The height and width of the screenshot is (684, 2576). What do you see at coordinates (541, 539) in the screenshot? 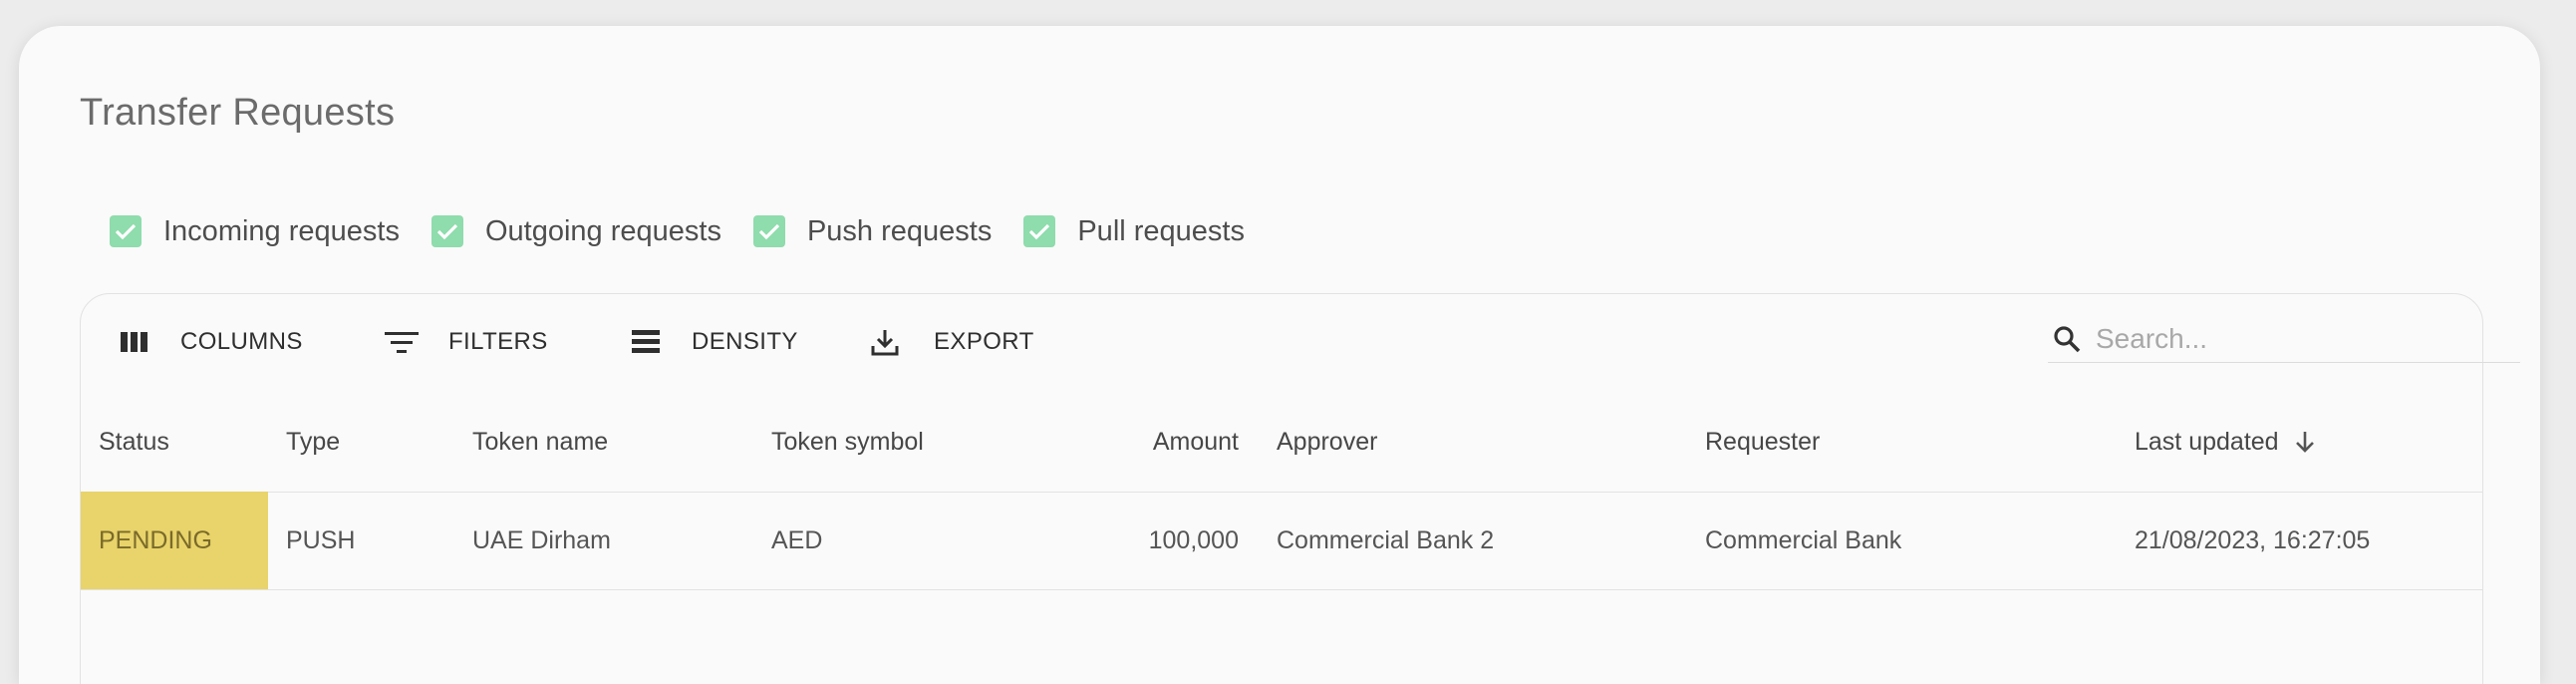
I see `token-name-cell: UAE Dirham` at bounding box center [541, 539].